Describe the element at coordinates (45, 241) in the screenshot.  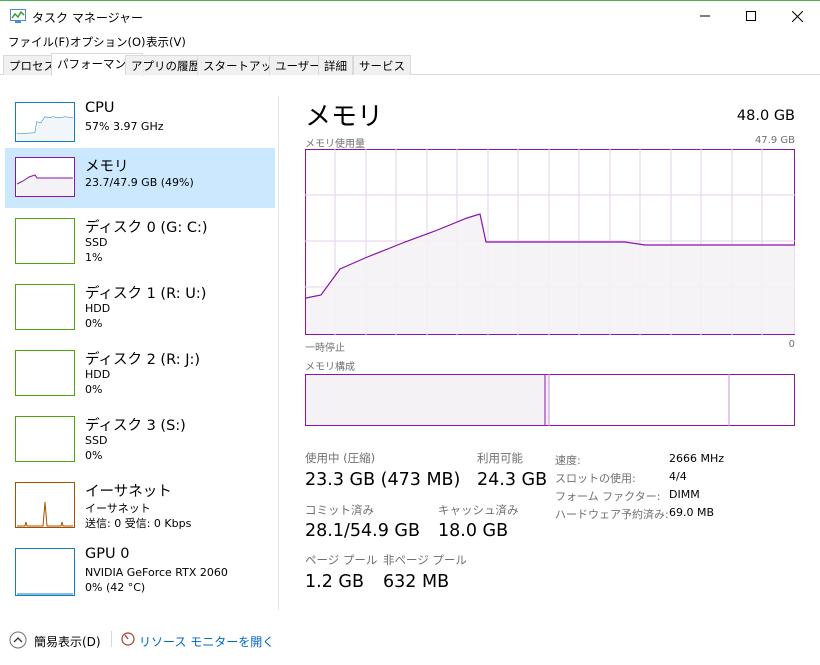
I see `disk0-thumbnail-graph` at that location.